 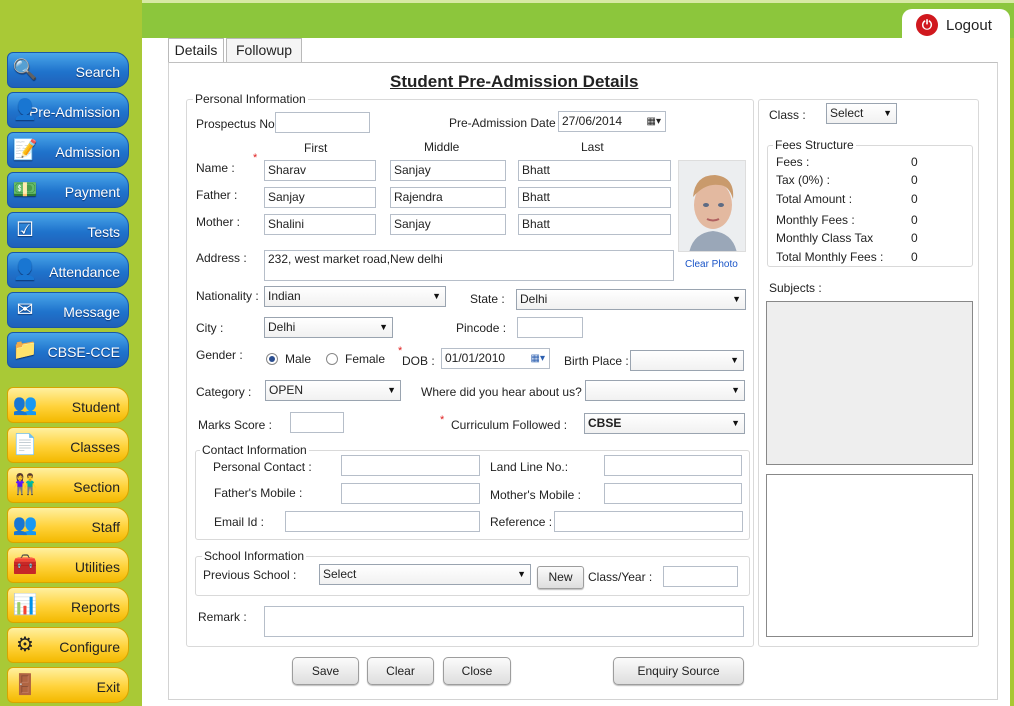 I want to click on birthplace-label: Birth Place :, so click(x=596, y=361).